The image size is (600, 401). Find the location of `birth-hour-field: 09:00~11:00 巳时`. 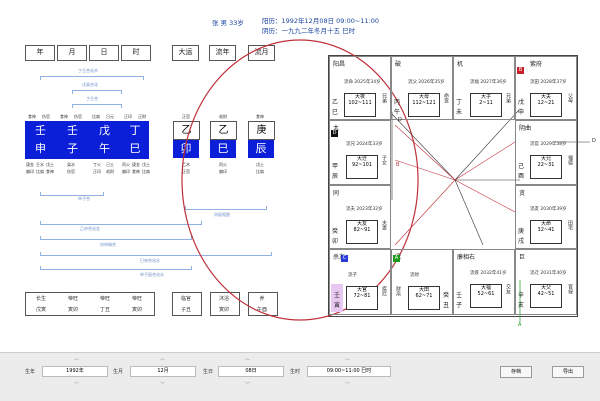

birth-hour-field: 09:00~11:00 巳时 is located at coordinates (349, 371).